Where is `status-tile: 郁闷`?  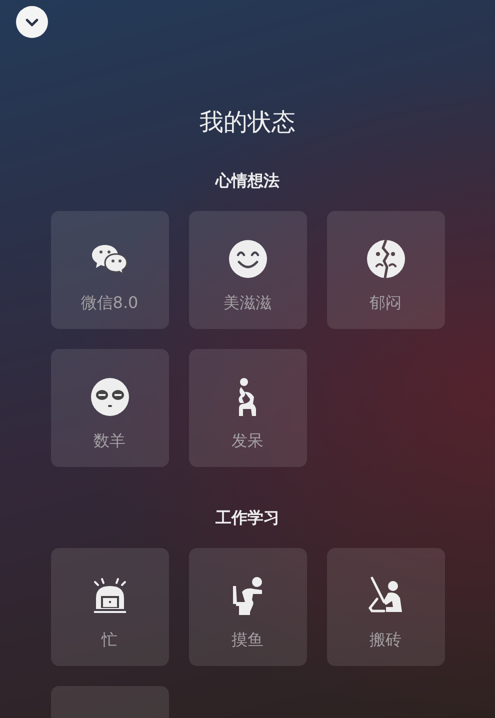 status-tile: 郁闷 is located at coordinates (385, 270).